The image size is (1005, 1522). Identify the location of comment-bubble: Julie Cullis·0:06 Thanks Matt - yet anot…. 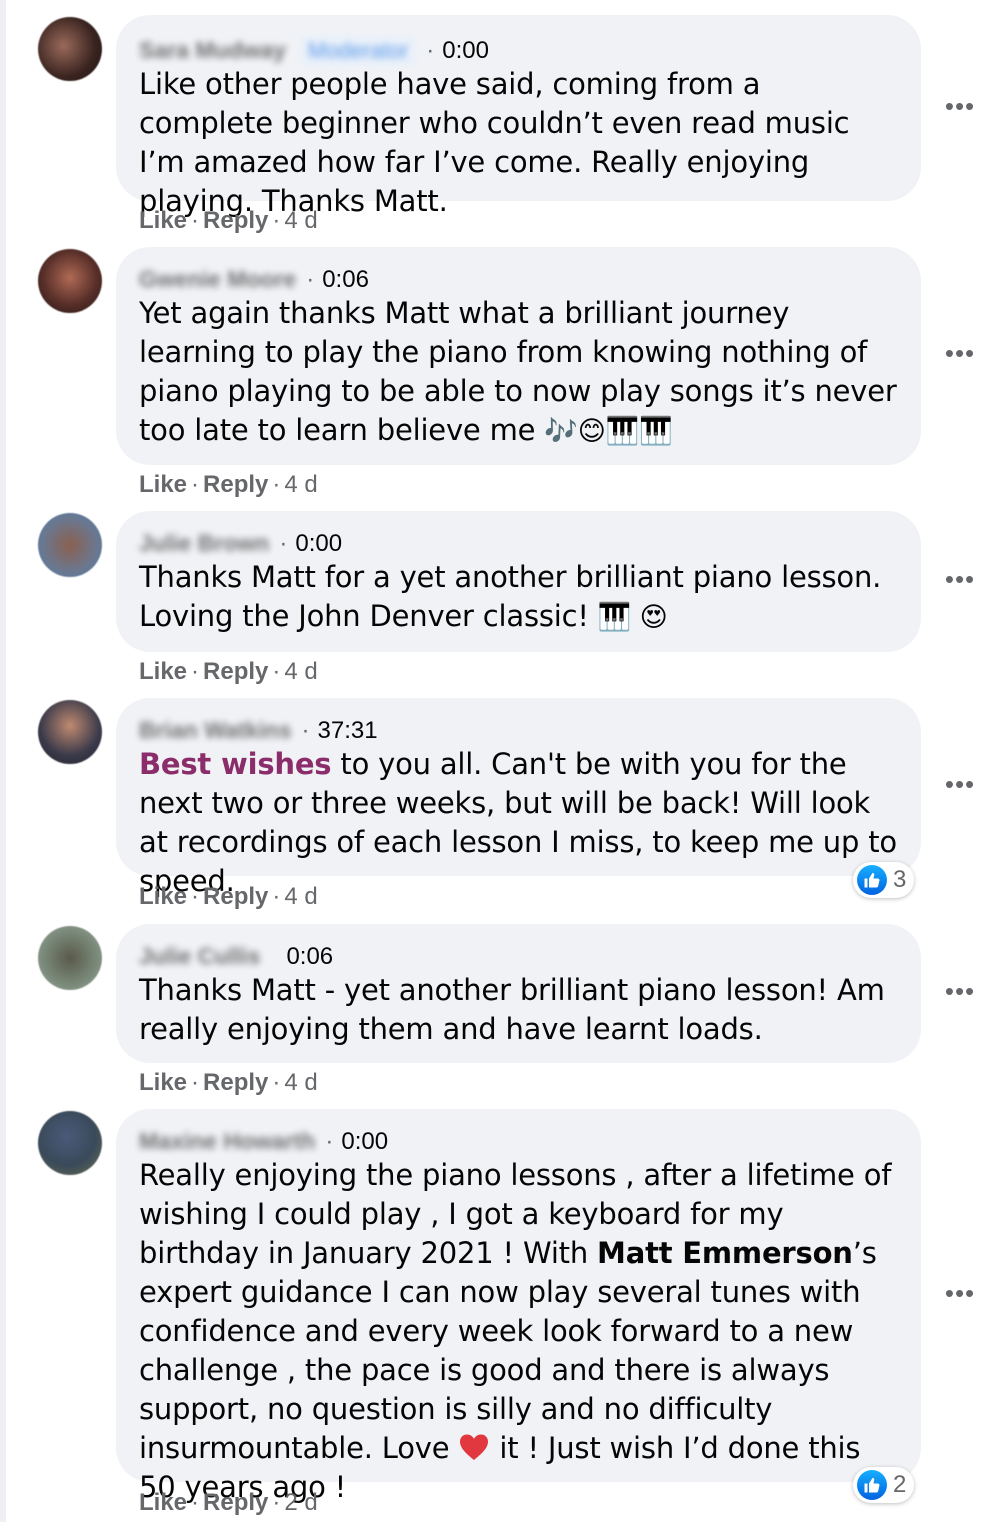
(518, 993).